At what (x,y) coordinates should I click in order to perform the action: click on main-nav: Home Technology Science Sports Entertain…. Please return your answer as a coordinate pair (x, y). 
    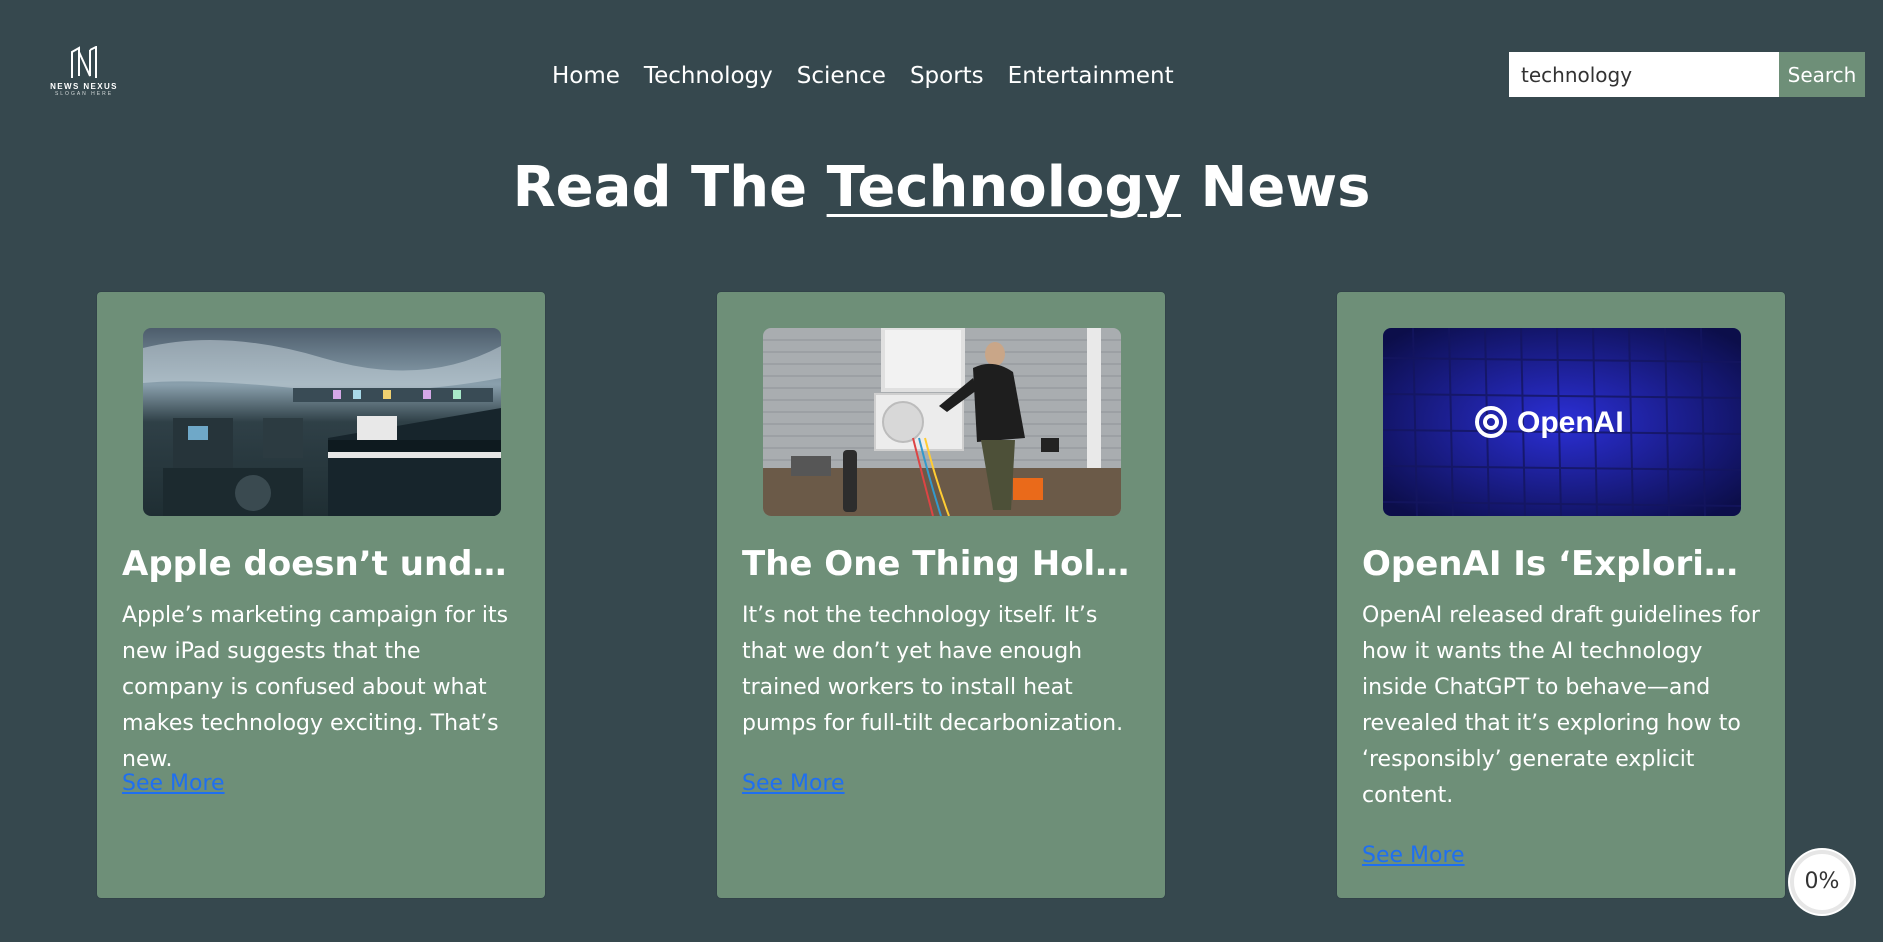
    Looking at the image, I should click on (863, 76).